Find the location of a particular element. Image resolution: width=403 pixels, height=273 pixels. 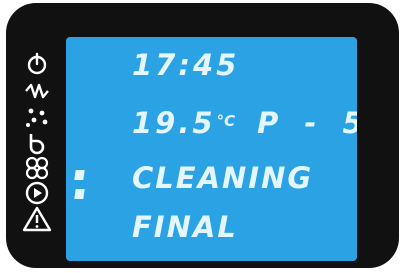

status-icon-strip is located at coordinates (37, 153).